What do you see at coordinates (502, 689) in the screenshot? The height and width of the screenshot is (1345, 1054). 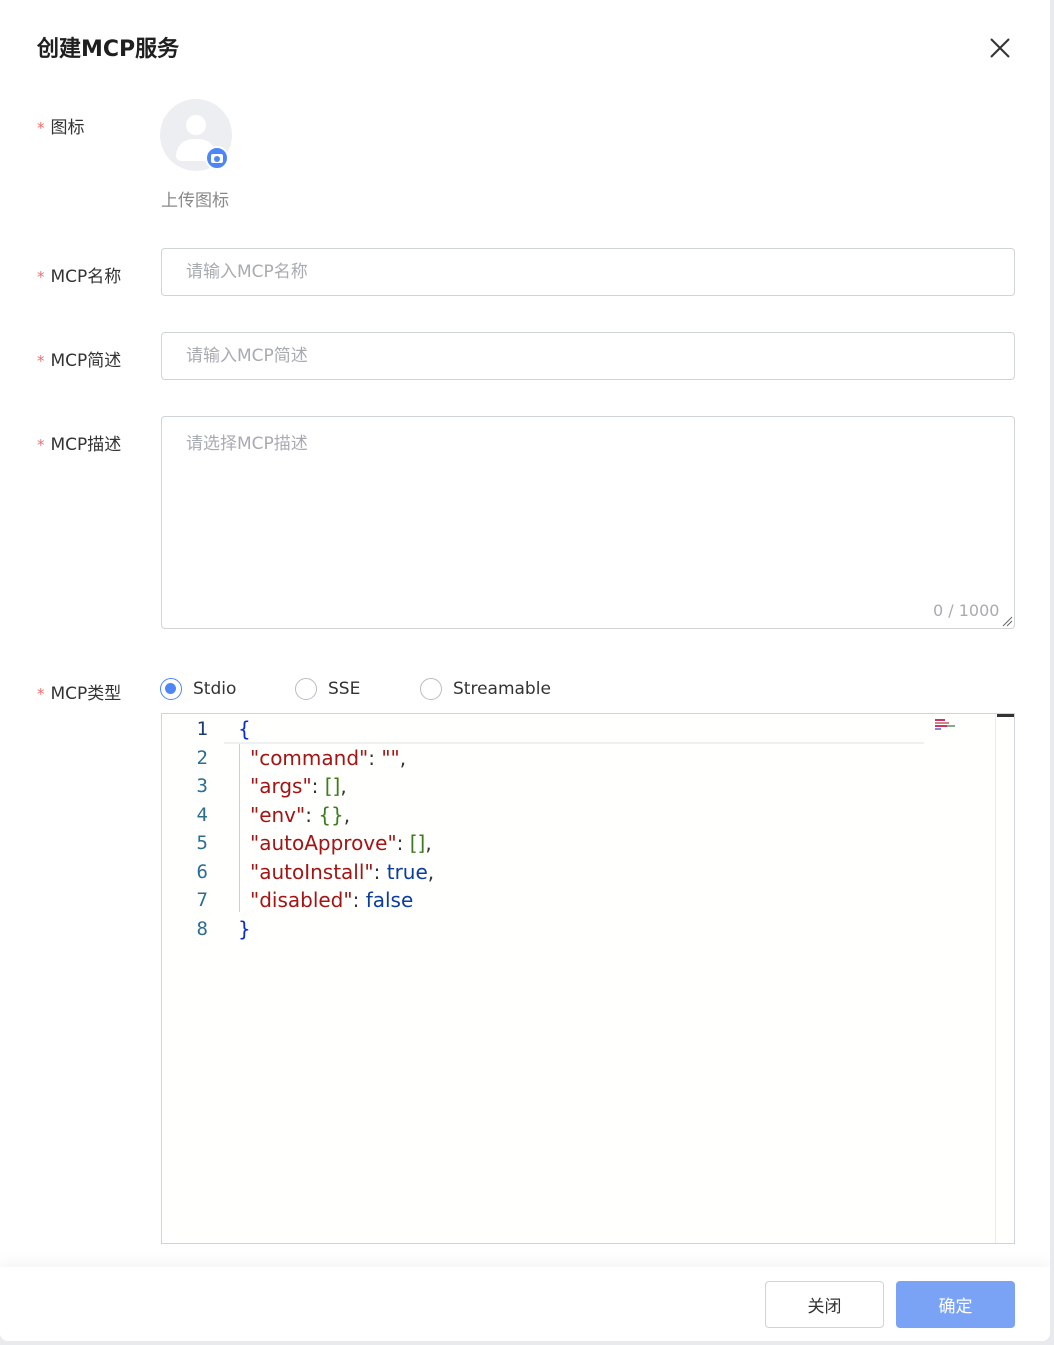 I see `radio-label: Streamable` at bounding box center [502, 689].